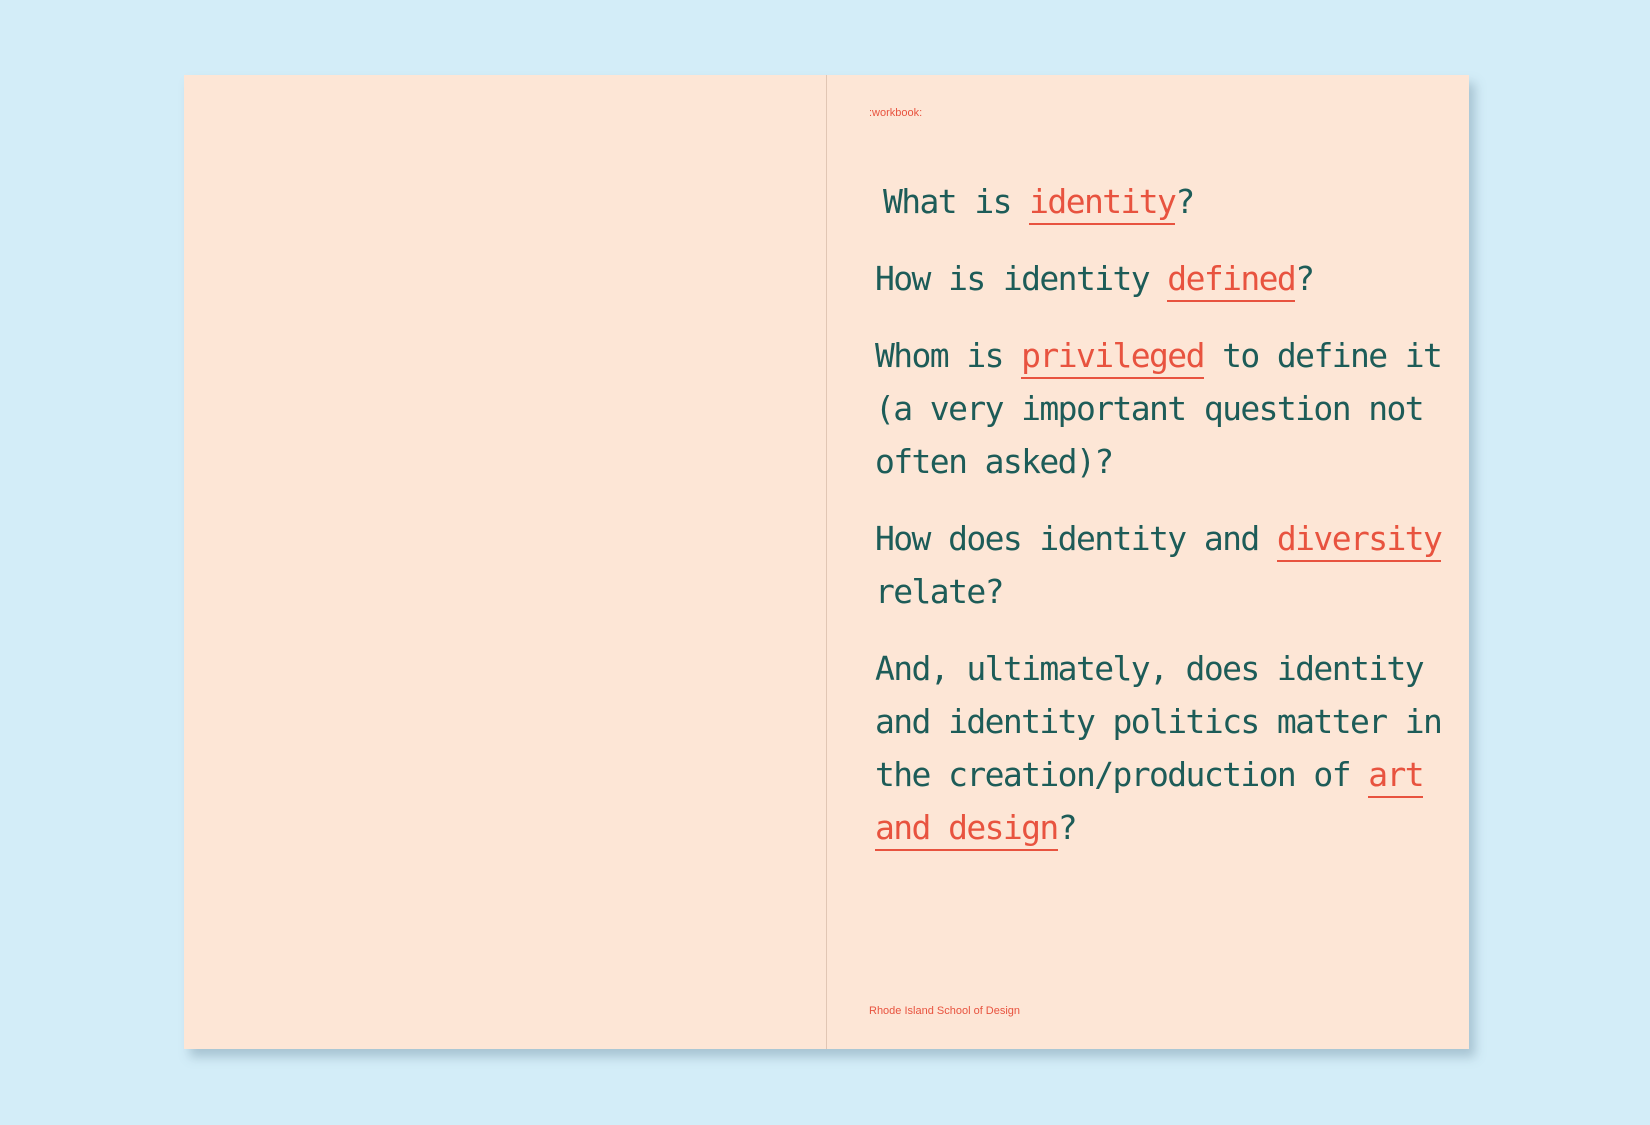 The image size is (1650, 1125). What do you see at coordinates (939, 591) in the screenshot?
I see `question-text: relate?` at bounding box center [939, 591].